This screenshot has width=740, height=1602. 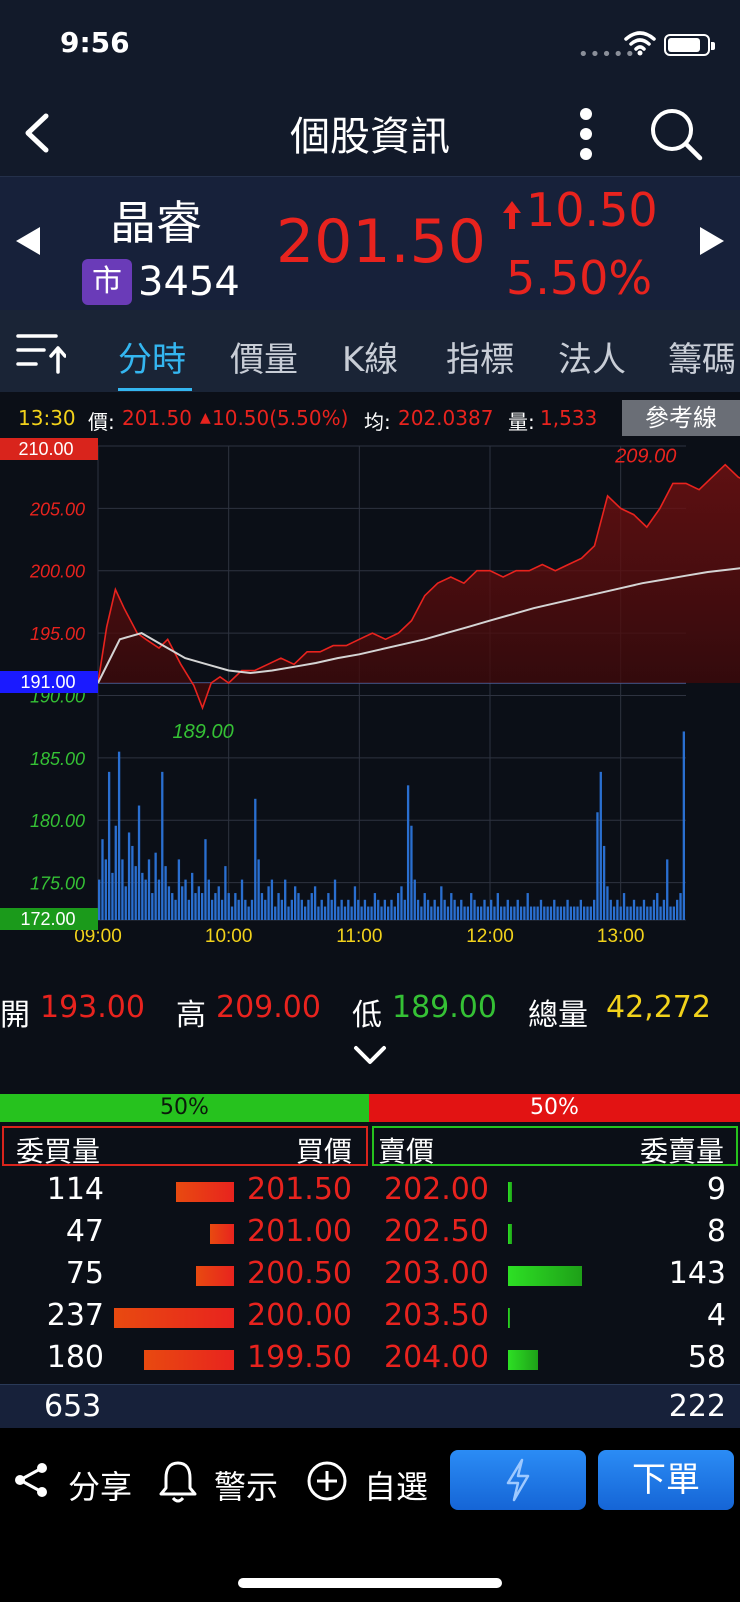 What do you see at coordinates (370, 1319) in the screenshot?
I see `orderbook-row: 237 200.00 203.50 4` at bounding box center [370, 1319].